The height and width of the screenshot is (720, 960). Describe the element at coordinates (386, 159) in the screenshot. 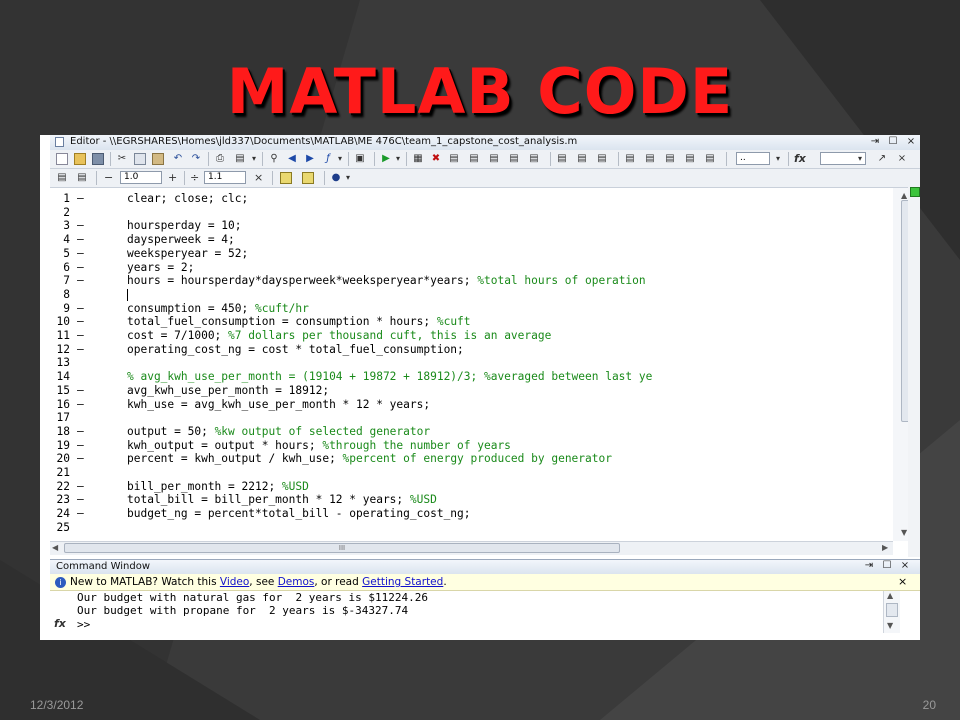

I see `run-icon: ▶` at that location.